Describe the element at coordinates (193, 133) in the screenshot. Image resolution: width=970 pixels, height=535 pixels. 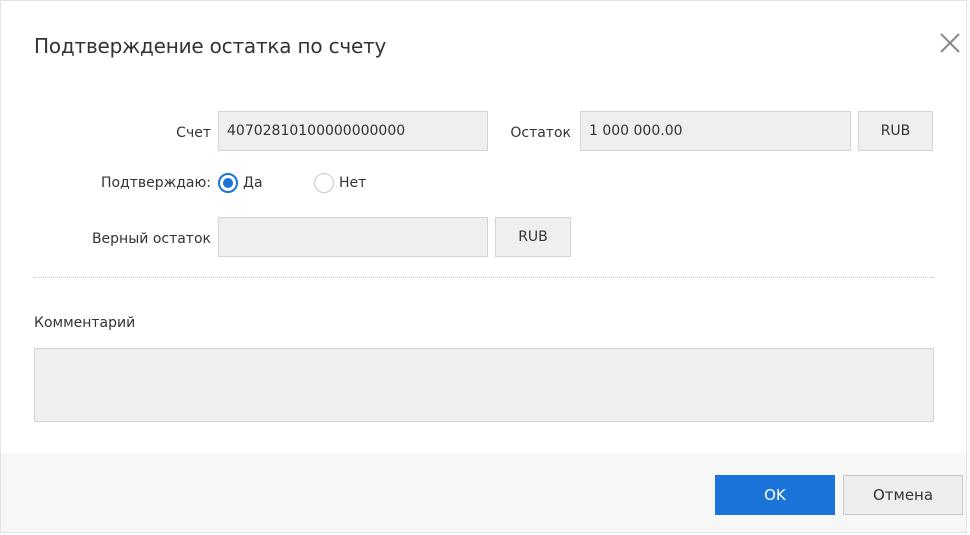
I see `account-label: Счет` at that location.